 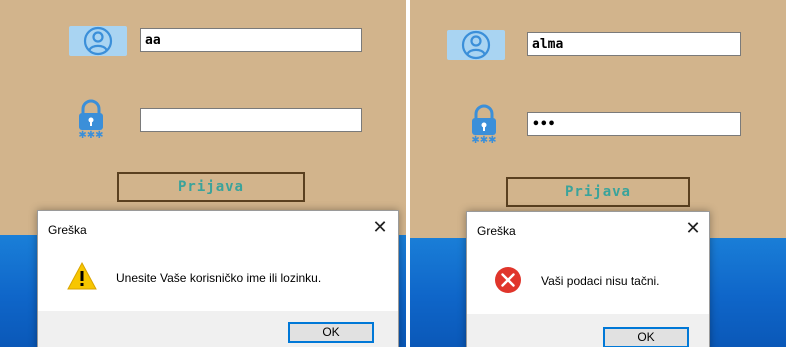 I want to click on dialog-message: Vaši podaci nisu tačni., so click(x=600, y=281).